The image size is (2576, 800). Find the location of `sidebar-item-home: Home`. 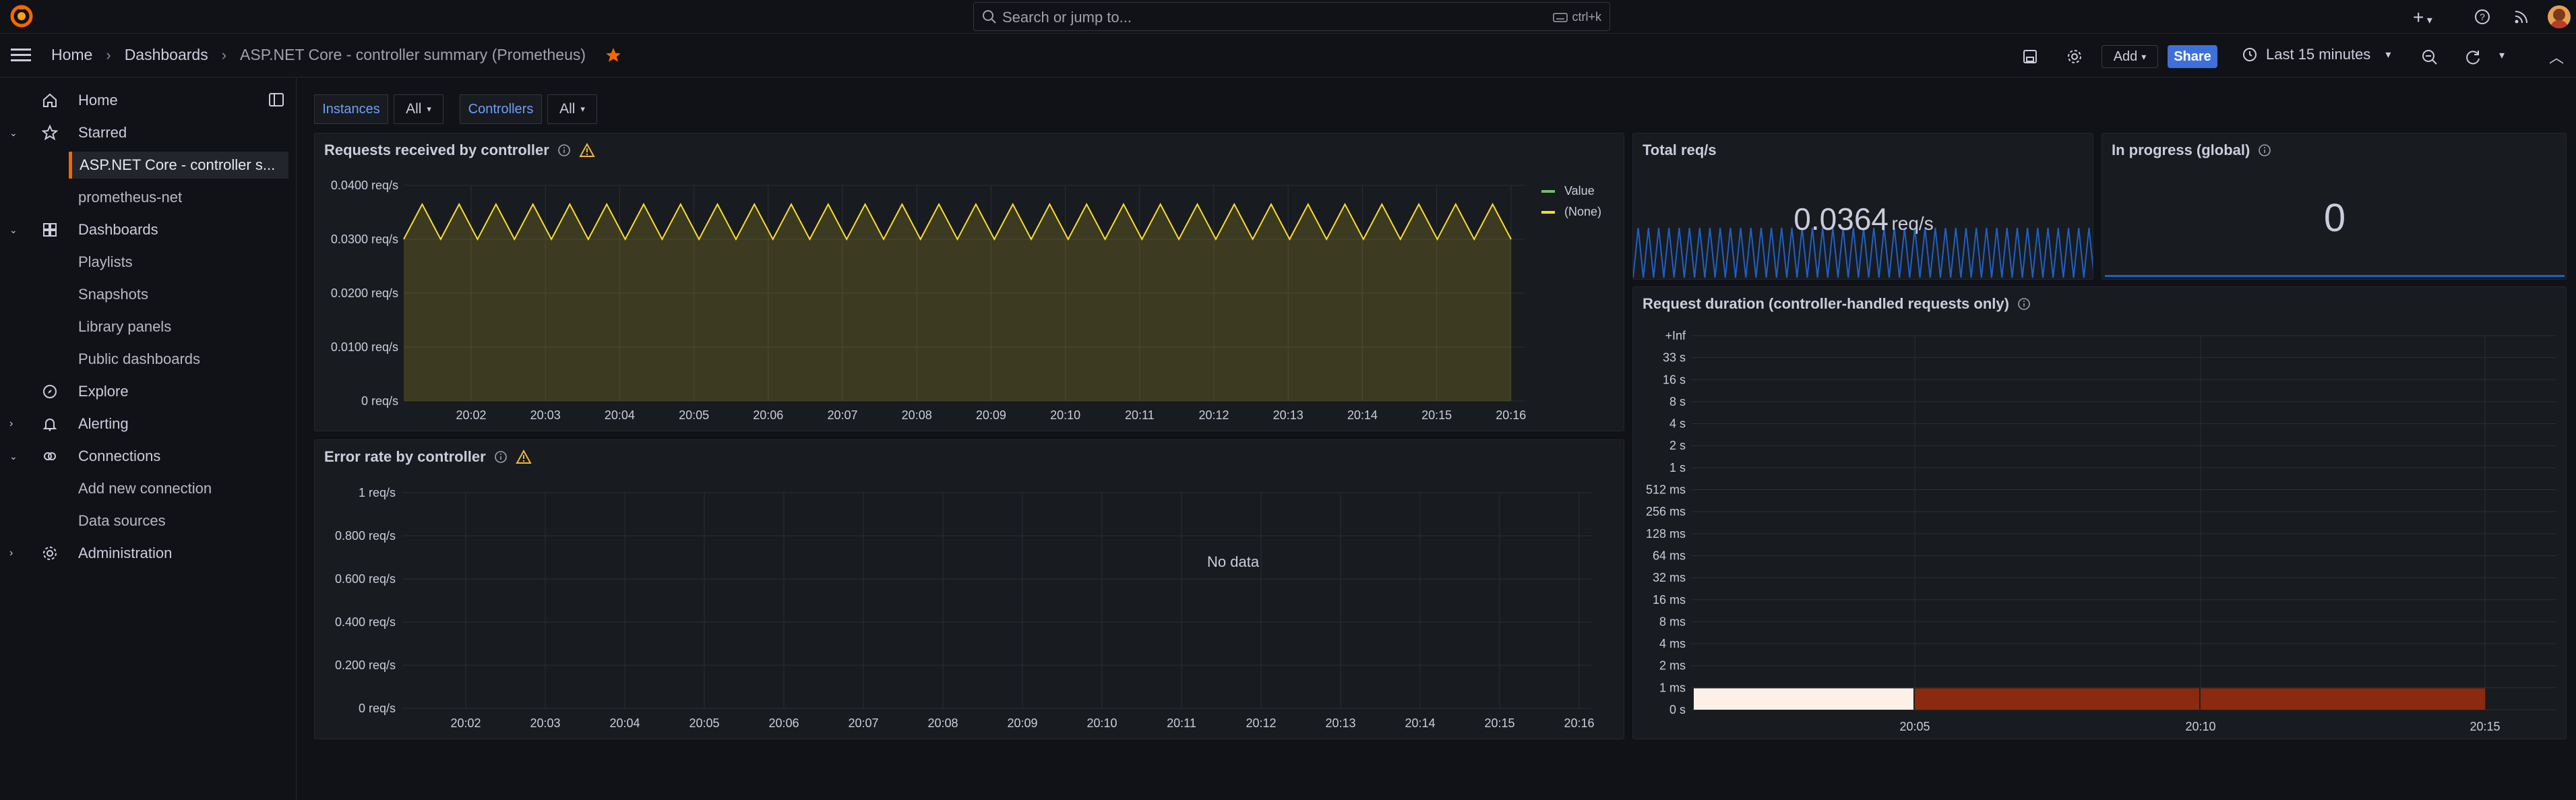

sidebar-item-home: Home is located at coordinates (145, 100).